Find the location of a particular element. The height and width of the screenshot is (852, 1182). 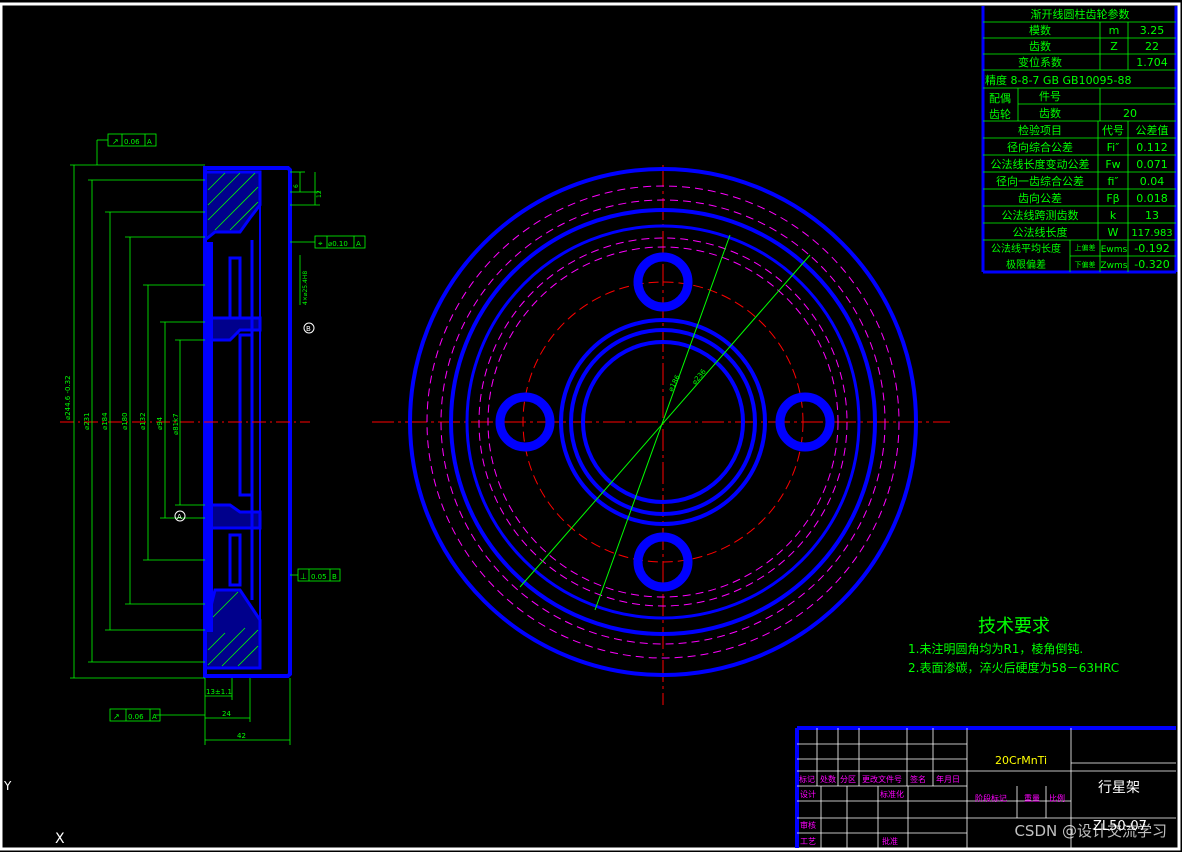

svg-text: 3.25 is located at coordinates (1152, 30).